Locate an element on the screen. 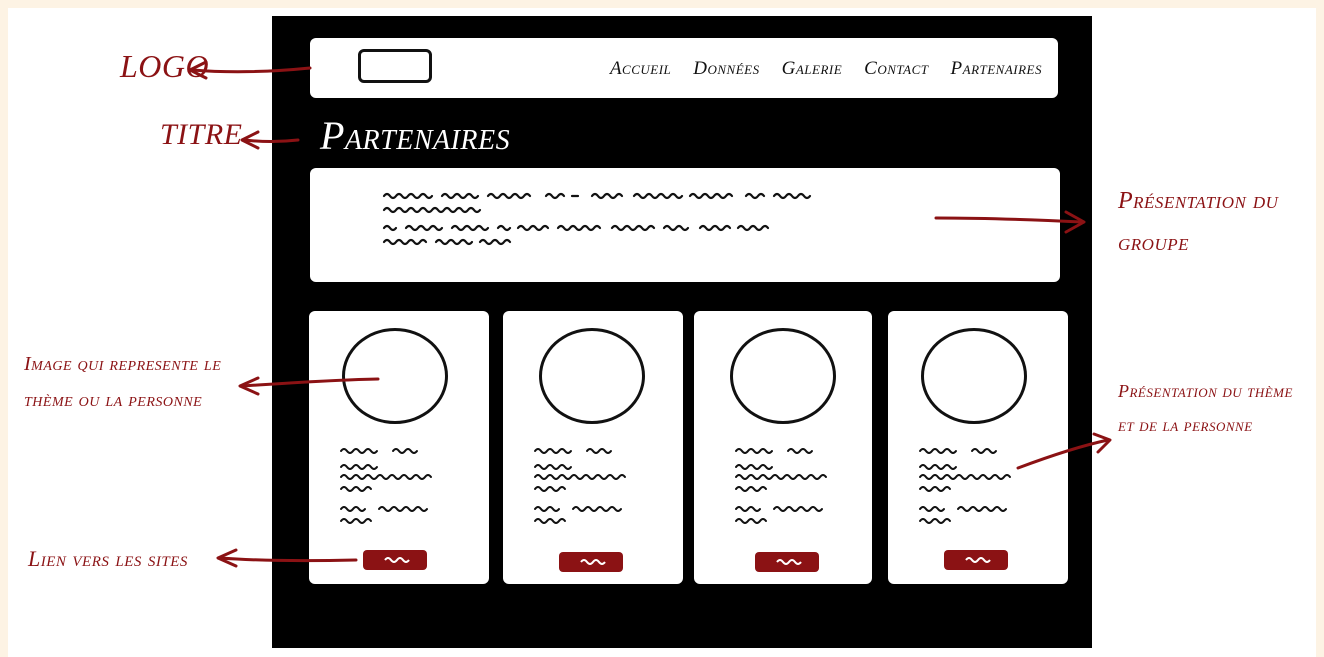  arrow-logo is located at coordinates (250, 70).